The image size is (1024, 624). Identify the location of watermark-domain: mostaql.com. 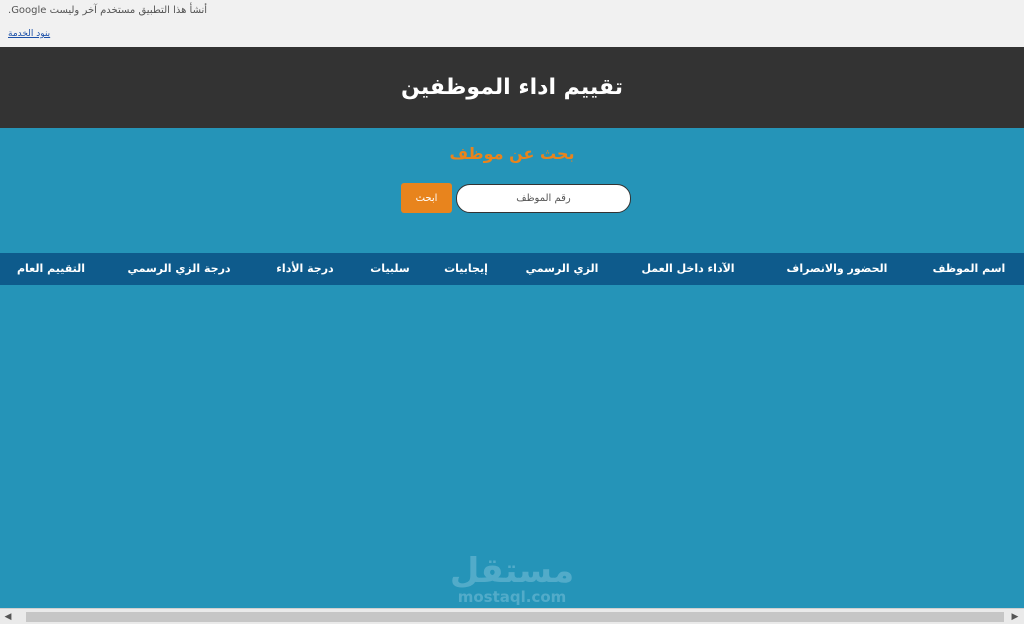
(512, 597).